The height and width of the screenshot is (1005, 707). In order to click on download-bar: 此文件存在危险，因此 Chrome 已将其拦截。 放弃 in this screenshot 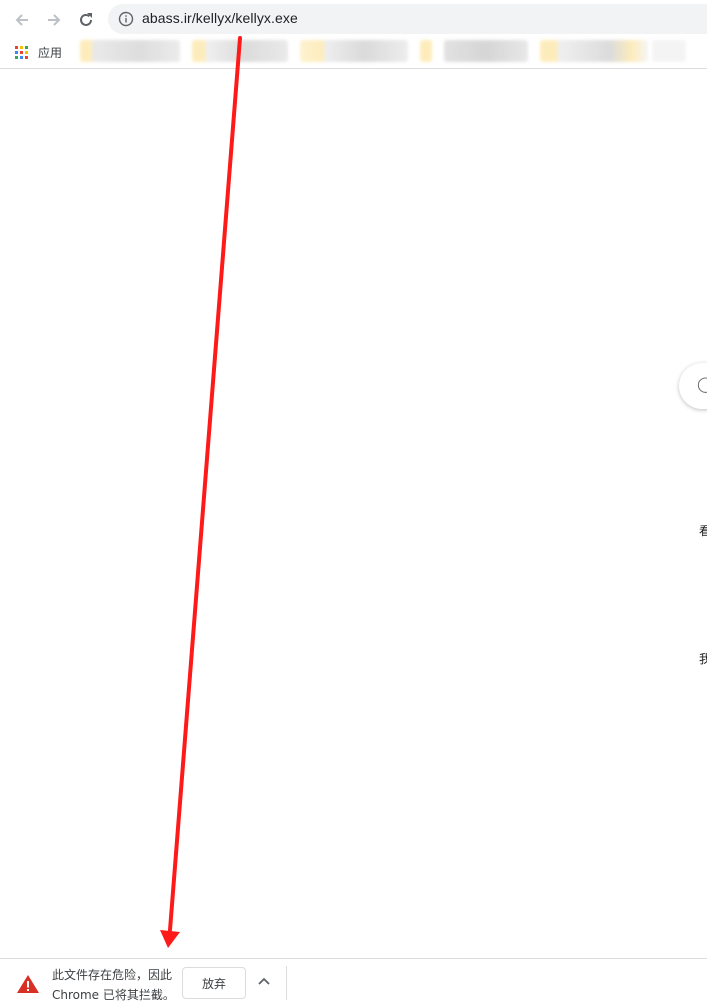, I will do `click(353, 981)`.